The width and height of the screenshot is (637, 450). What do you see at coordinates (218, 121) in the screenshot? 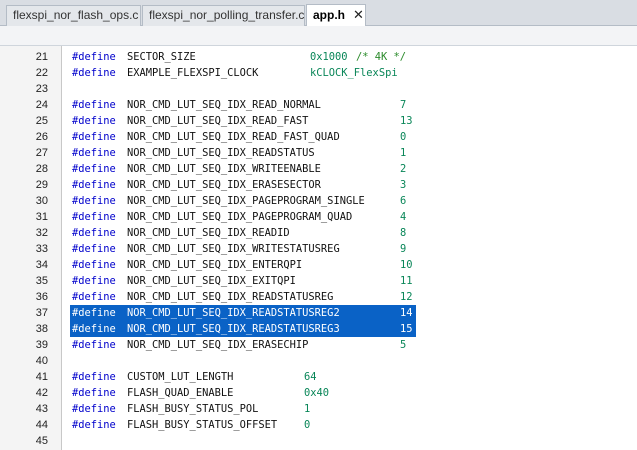
I see `macro-name: NOR_CMD_LUT_SEQ_IDX_READ_FAST` at bounding box center [218, 121].